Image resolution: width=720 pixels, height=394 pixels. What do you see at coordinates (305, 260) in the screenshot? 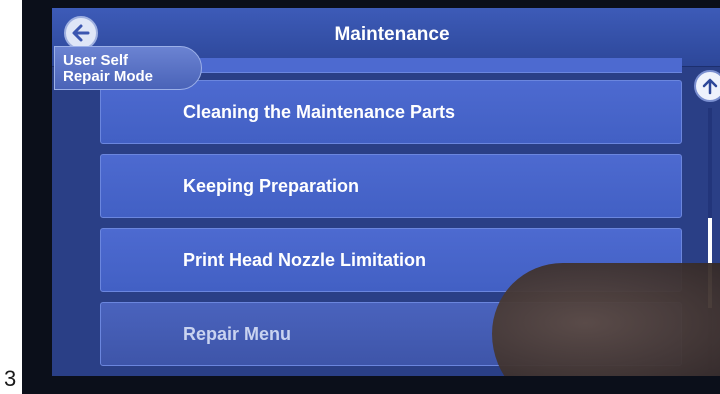
I see `menu-item-label: Print Head Nozzle Limitation` at bounding box center [305, 260].